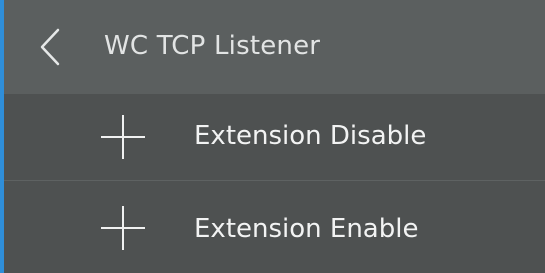 This screenshot has width=545, height=273. What do you see at coordinates (306, 229) in the screenshot?
I see `menu-item-label: Extension Enable` at bounding box center [306, 229].